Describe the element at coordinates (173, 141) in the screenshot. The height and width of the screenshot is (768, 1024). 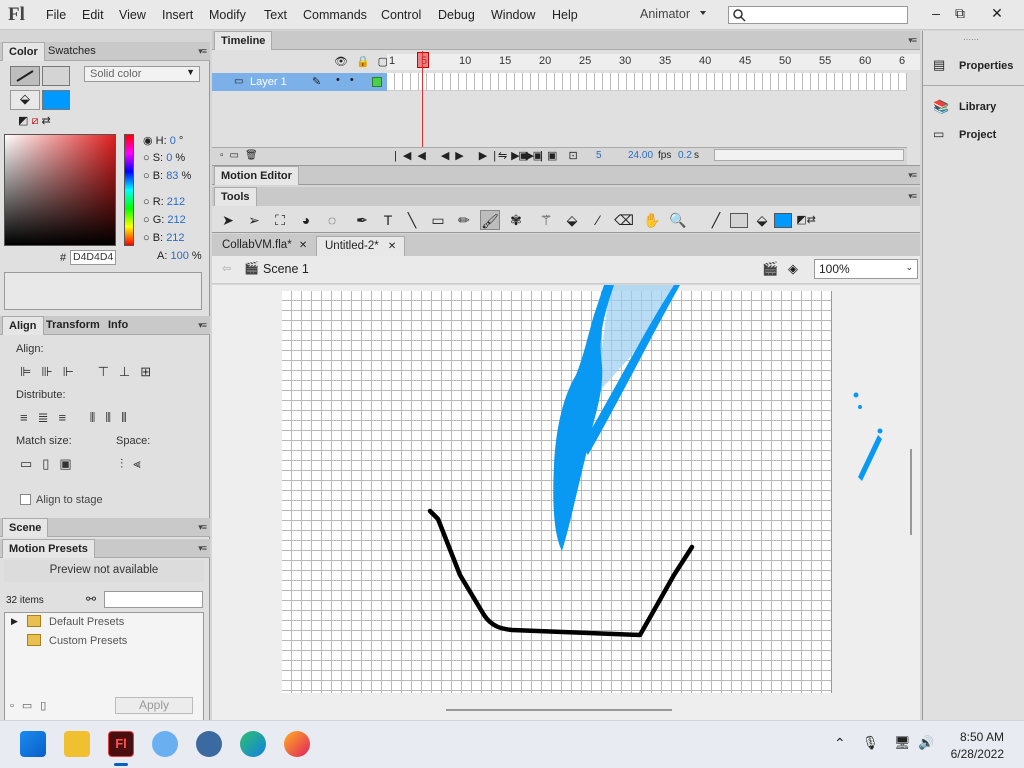
I see `h-value: 0` at that location.